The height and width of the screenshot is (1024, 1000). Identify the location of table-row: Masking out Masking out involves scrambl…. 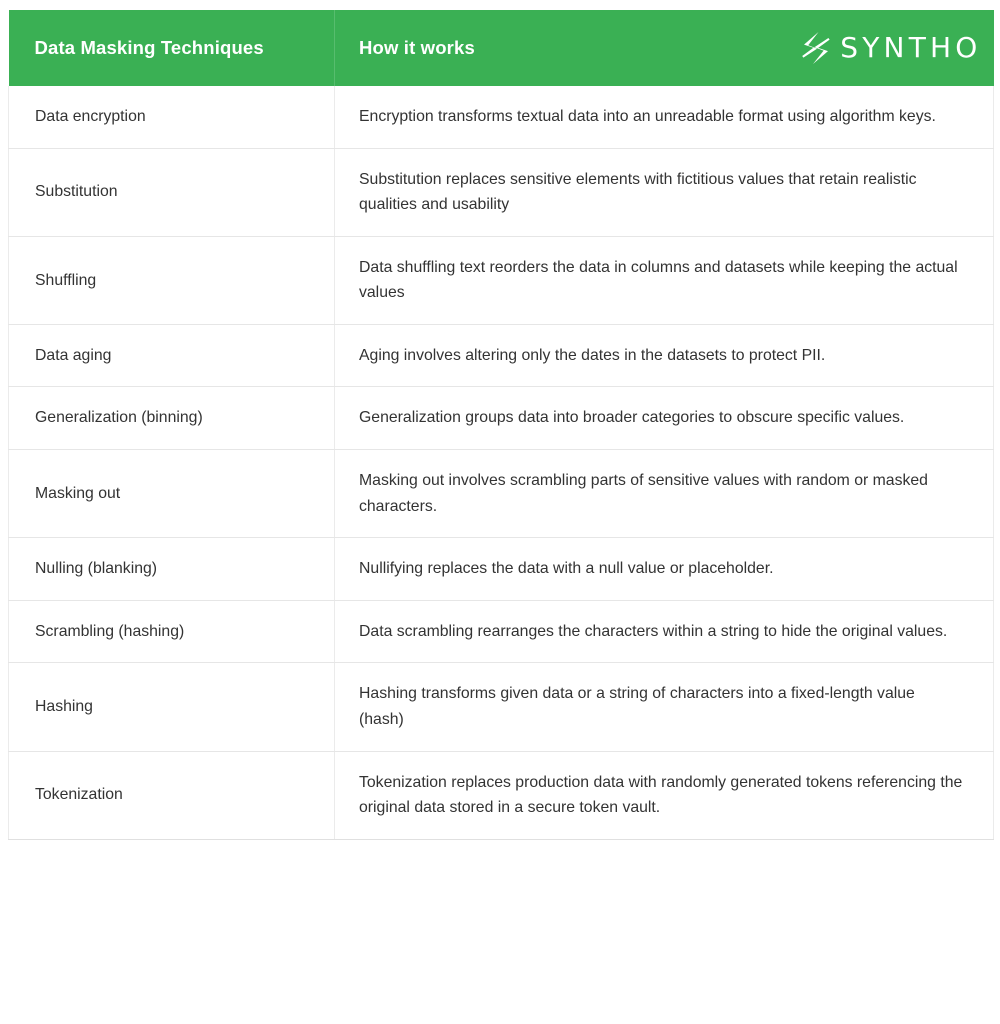
(501, 494).